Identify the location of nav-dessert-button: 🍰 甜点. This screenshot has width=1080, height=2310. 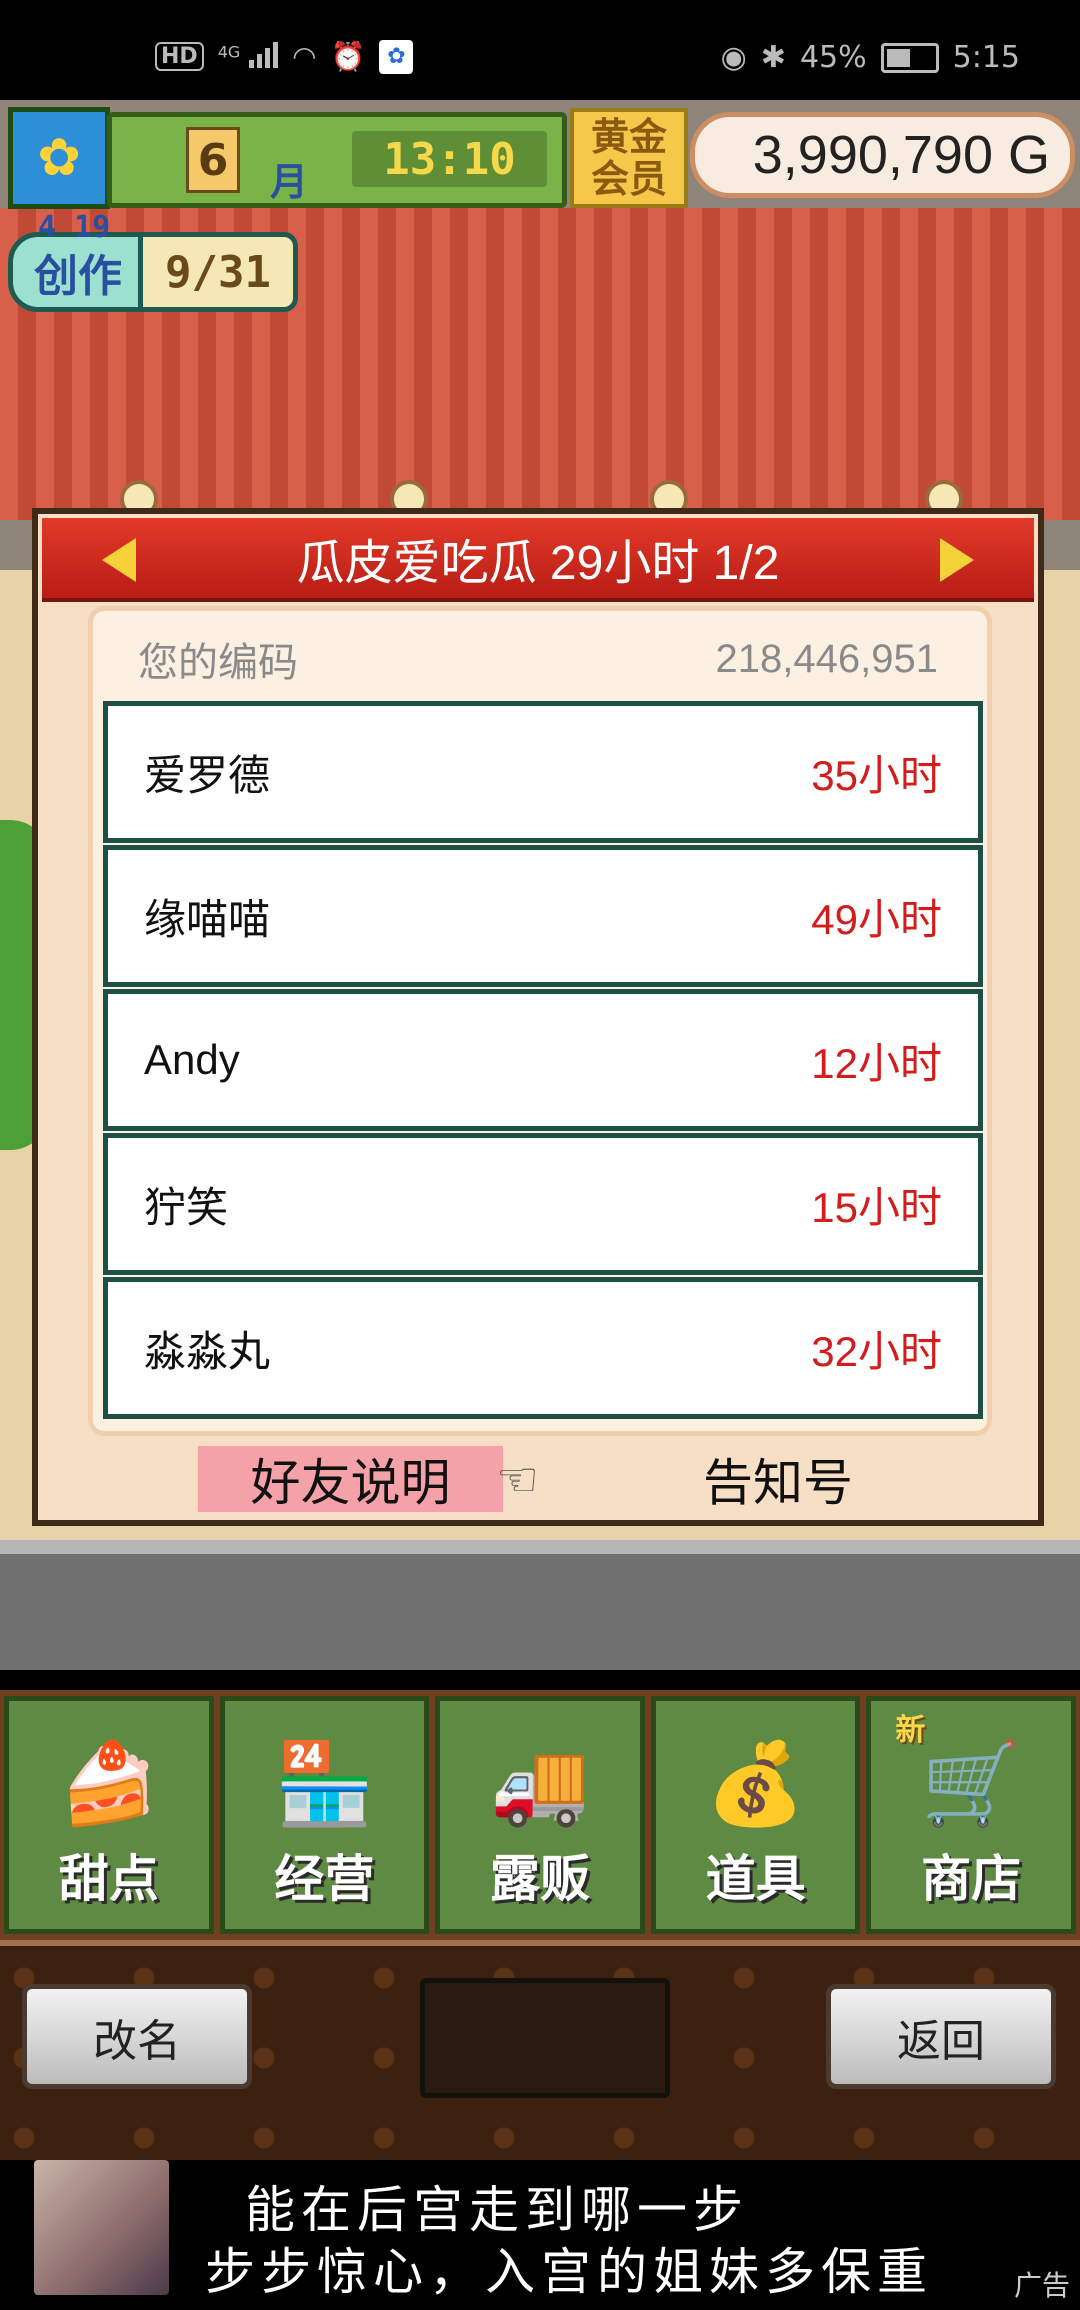
(109, 1815).